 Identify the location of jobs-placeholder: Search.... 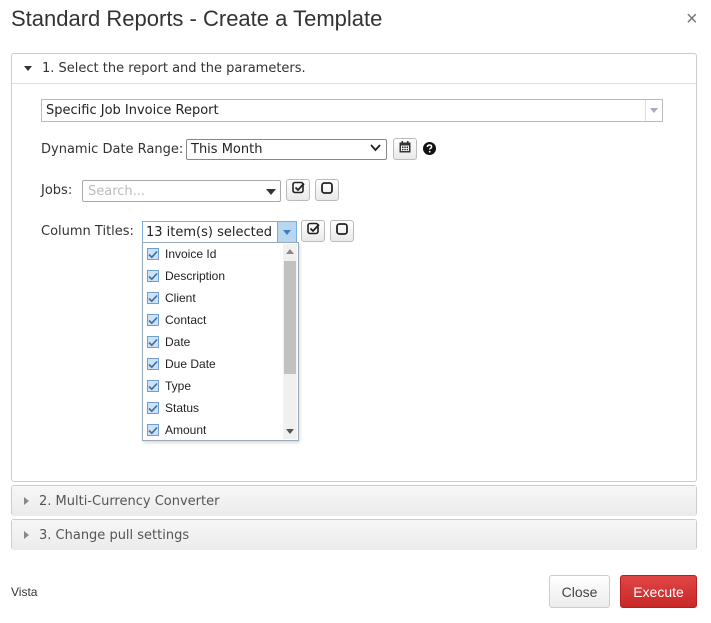
(117, 191).